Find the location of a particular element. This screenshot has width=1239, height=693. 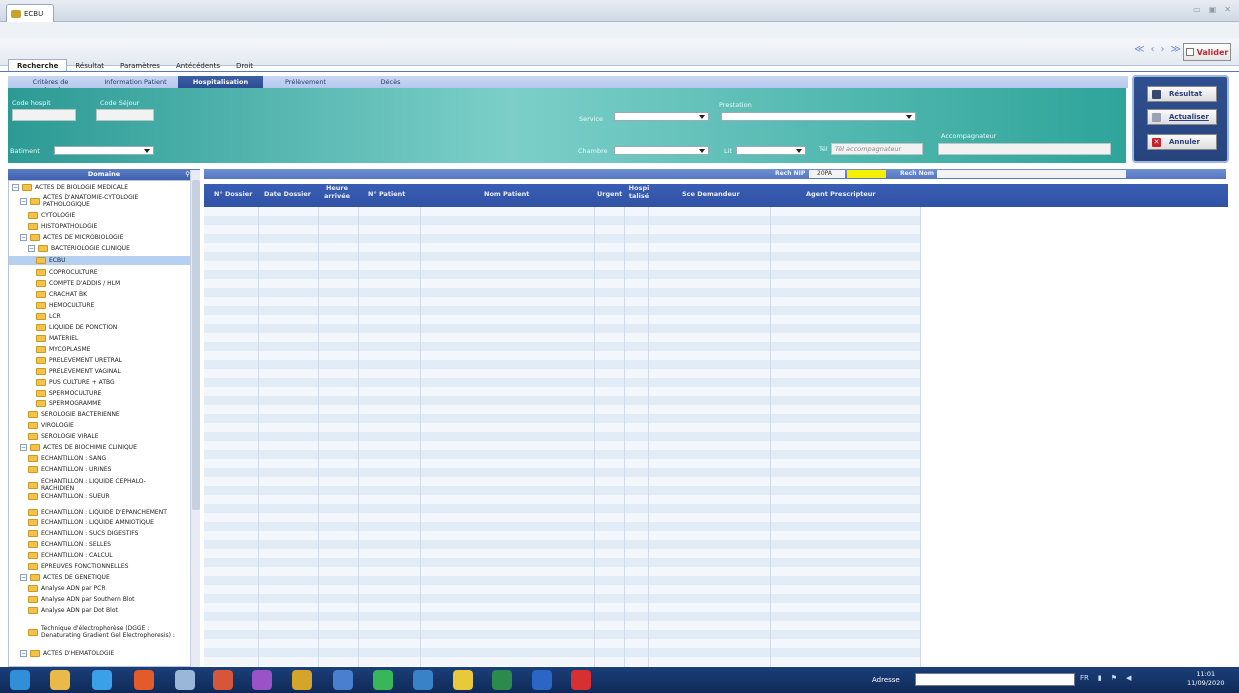

service-select is located at coordinates (661, 116).